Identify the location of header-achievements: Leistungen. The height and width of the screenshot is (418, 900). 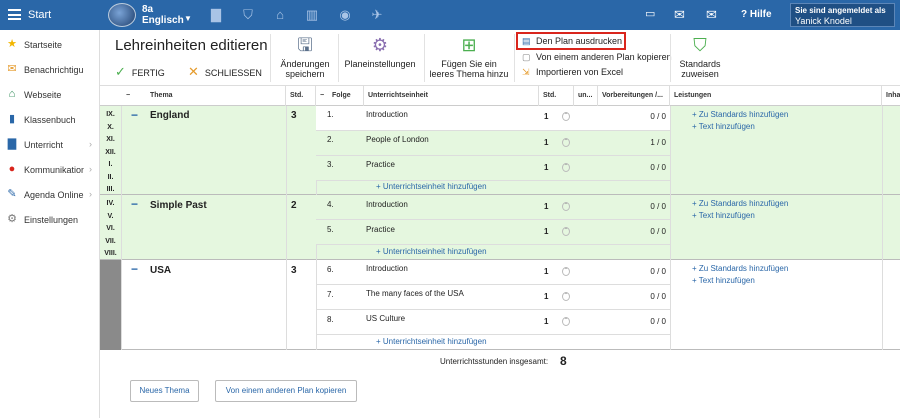
(776, 96).